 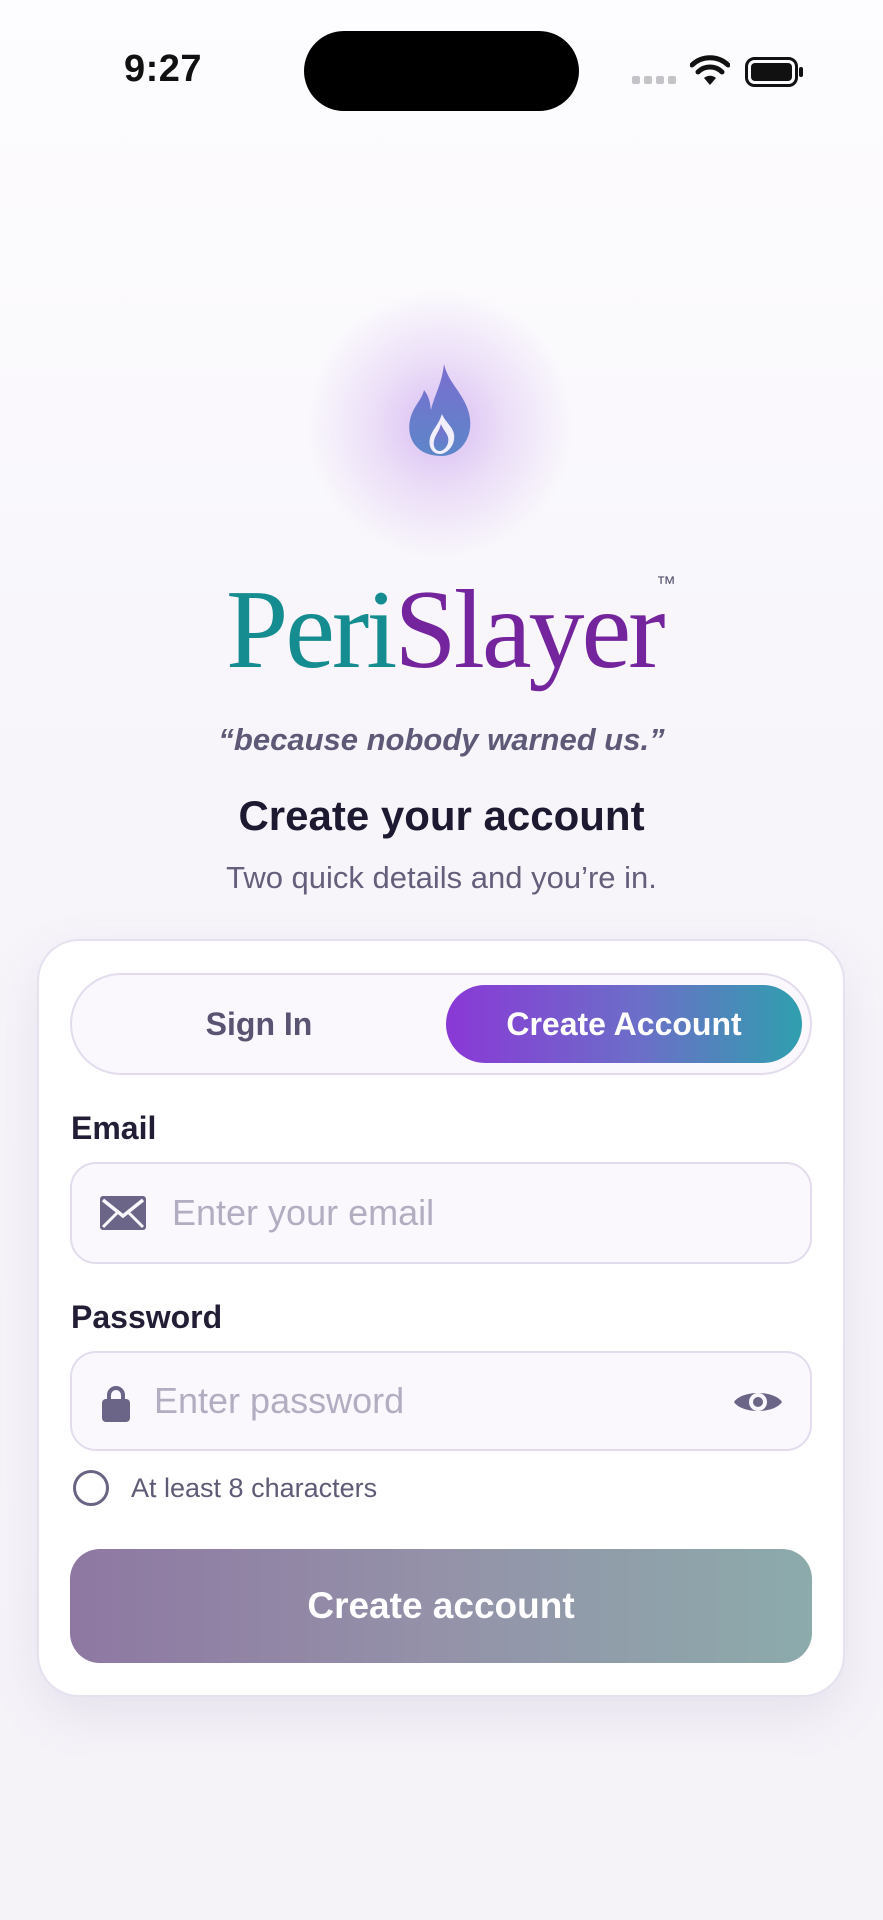 What do you see at coordinates (441, 1606) in the screenshot?
I see `create-account-button: Create account` at bounding box center [441, 1606].